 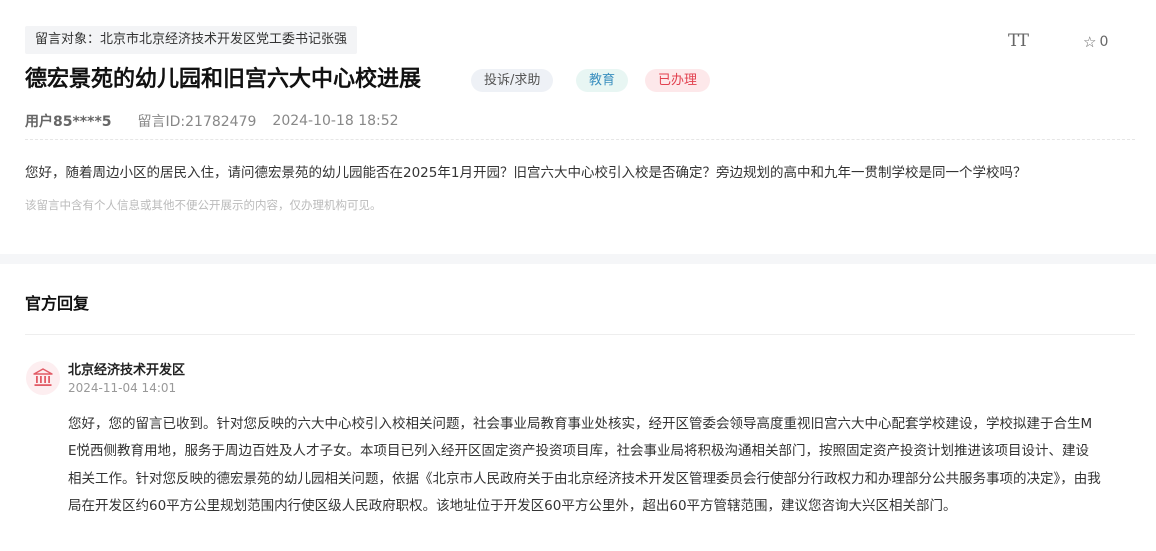 I want to click on user-name: 用户85****5, so click(x=68, y=122).